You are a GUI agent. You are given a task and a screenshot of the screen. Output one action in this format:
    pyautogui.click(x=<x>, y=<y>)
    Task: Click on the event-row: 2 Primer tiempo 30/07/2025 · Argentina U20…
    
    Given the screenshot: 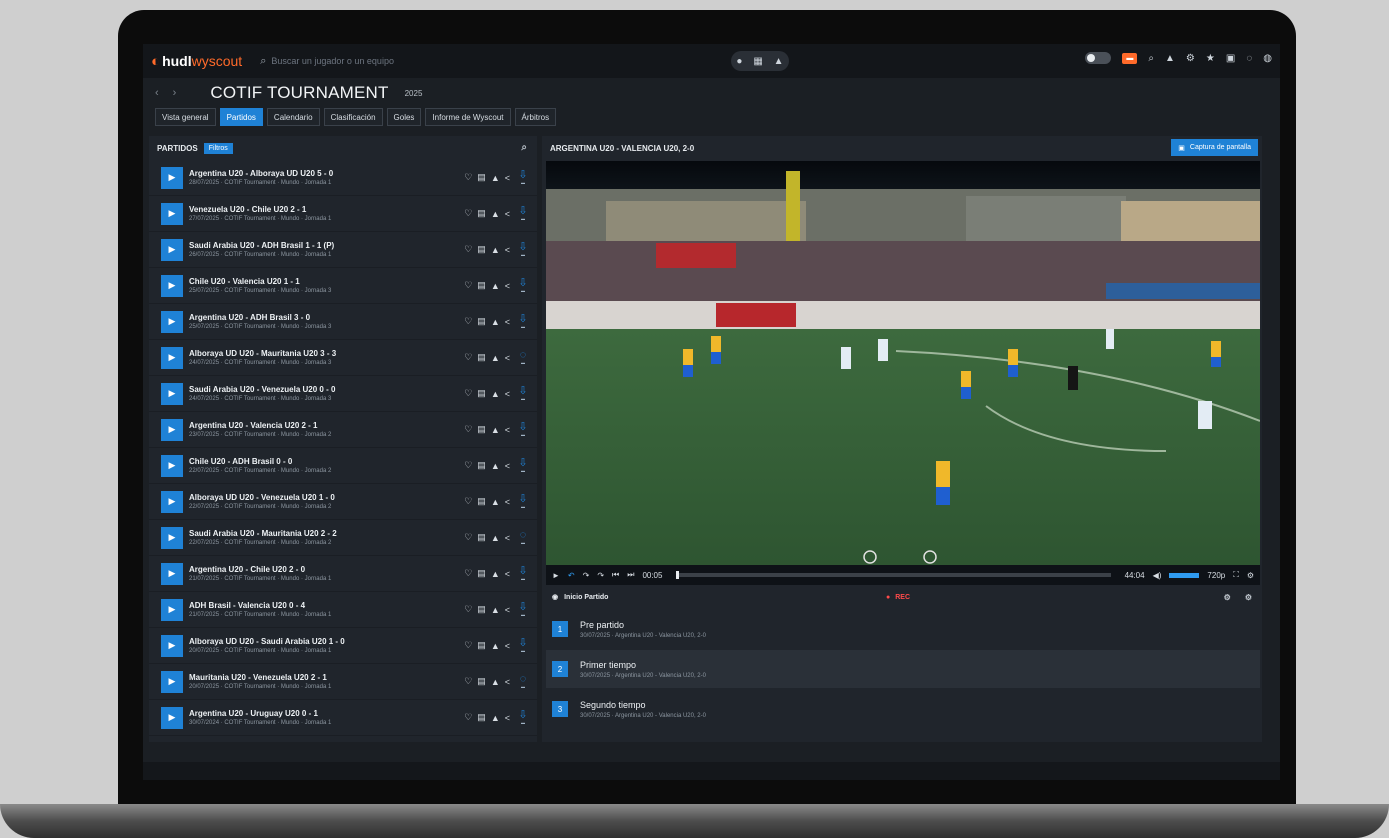 What is the action you would take?
    pyautogui.click(x=903, y=669)
    